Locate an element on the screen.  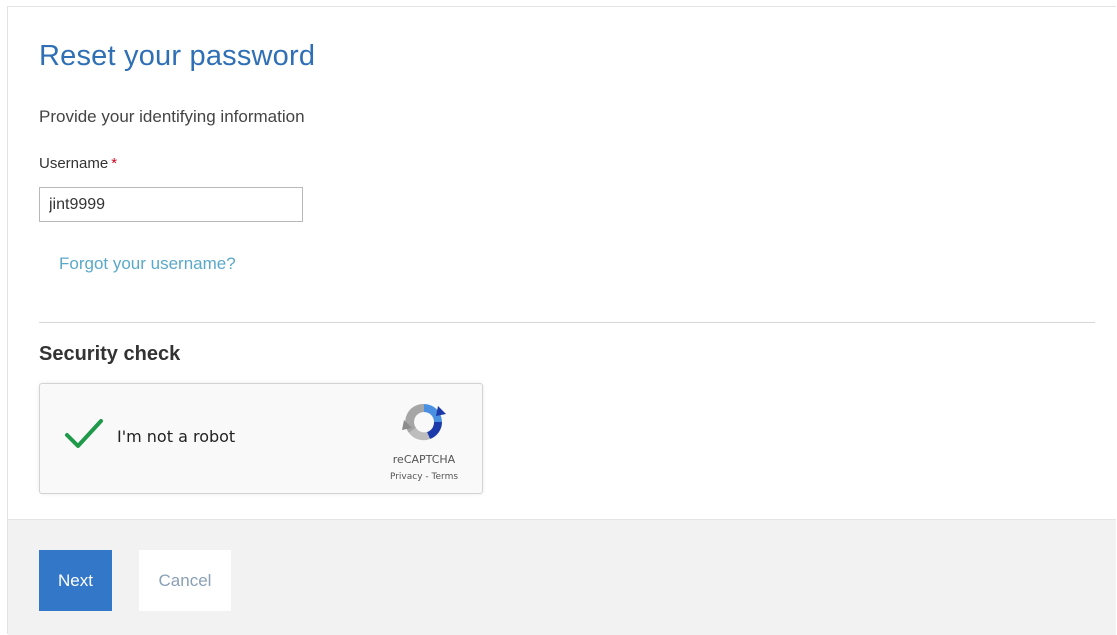
captcha-label: I'm not a robot is located at coordinates (176, 436).